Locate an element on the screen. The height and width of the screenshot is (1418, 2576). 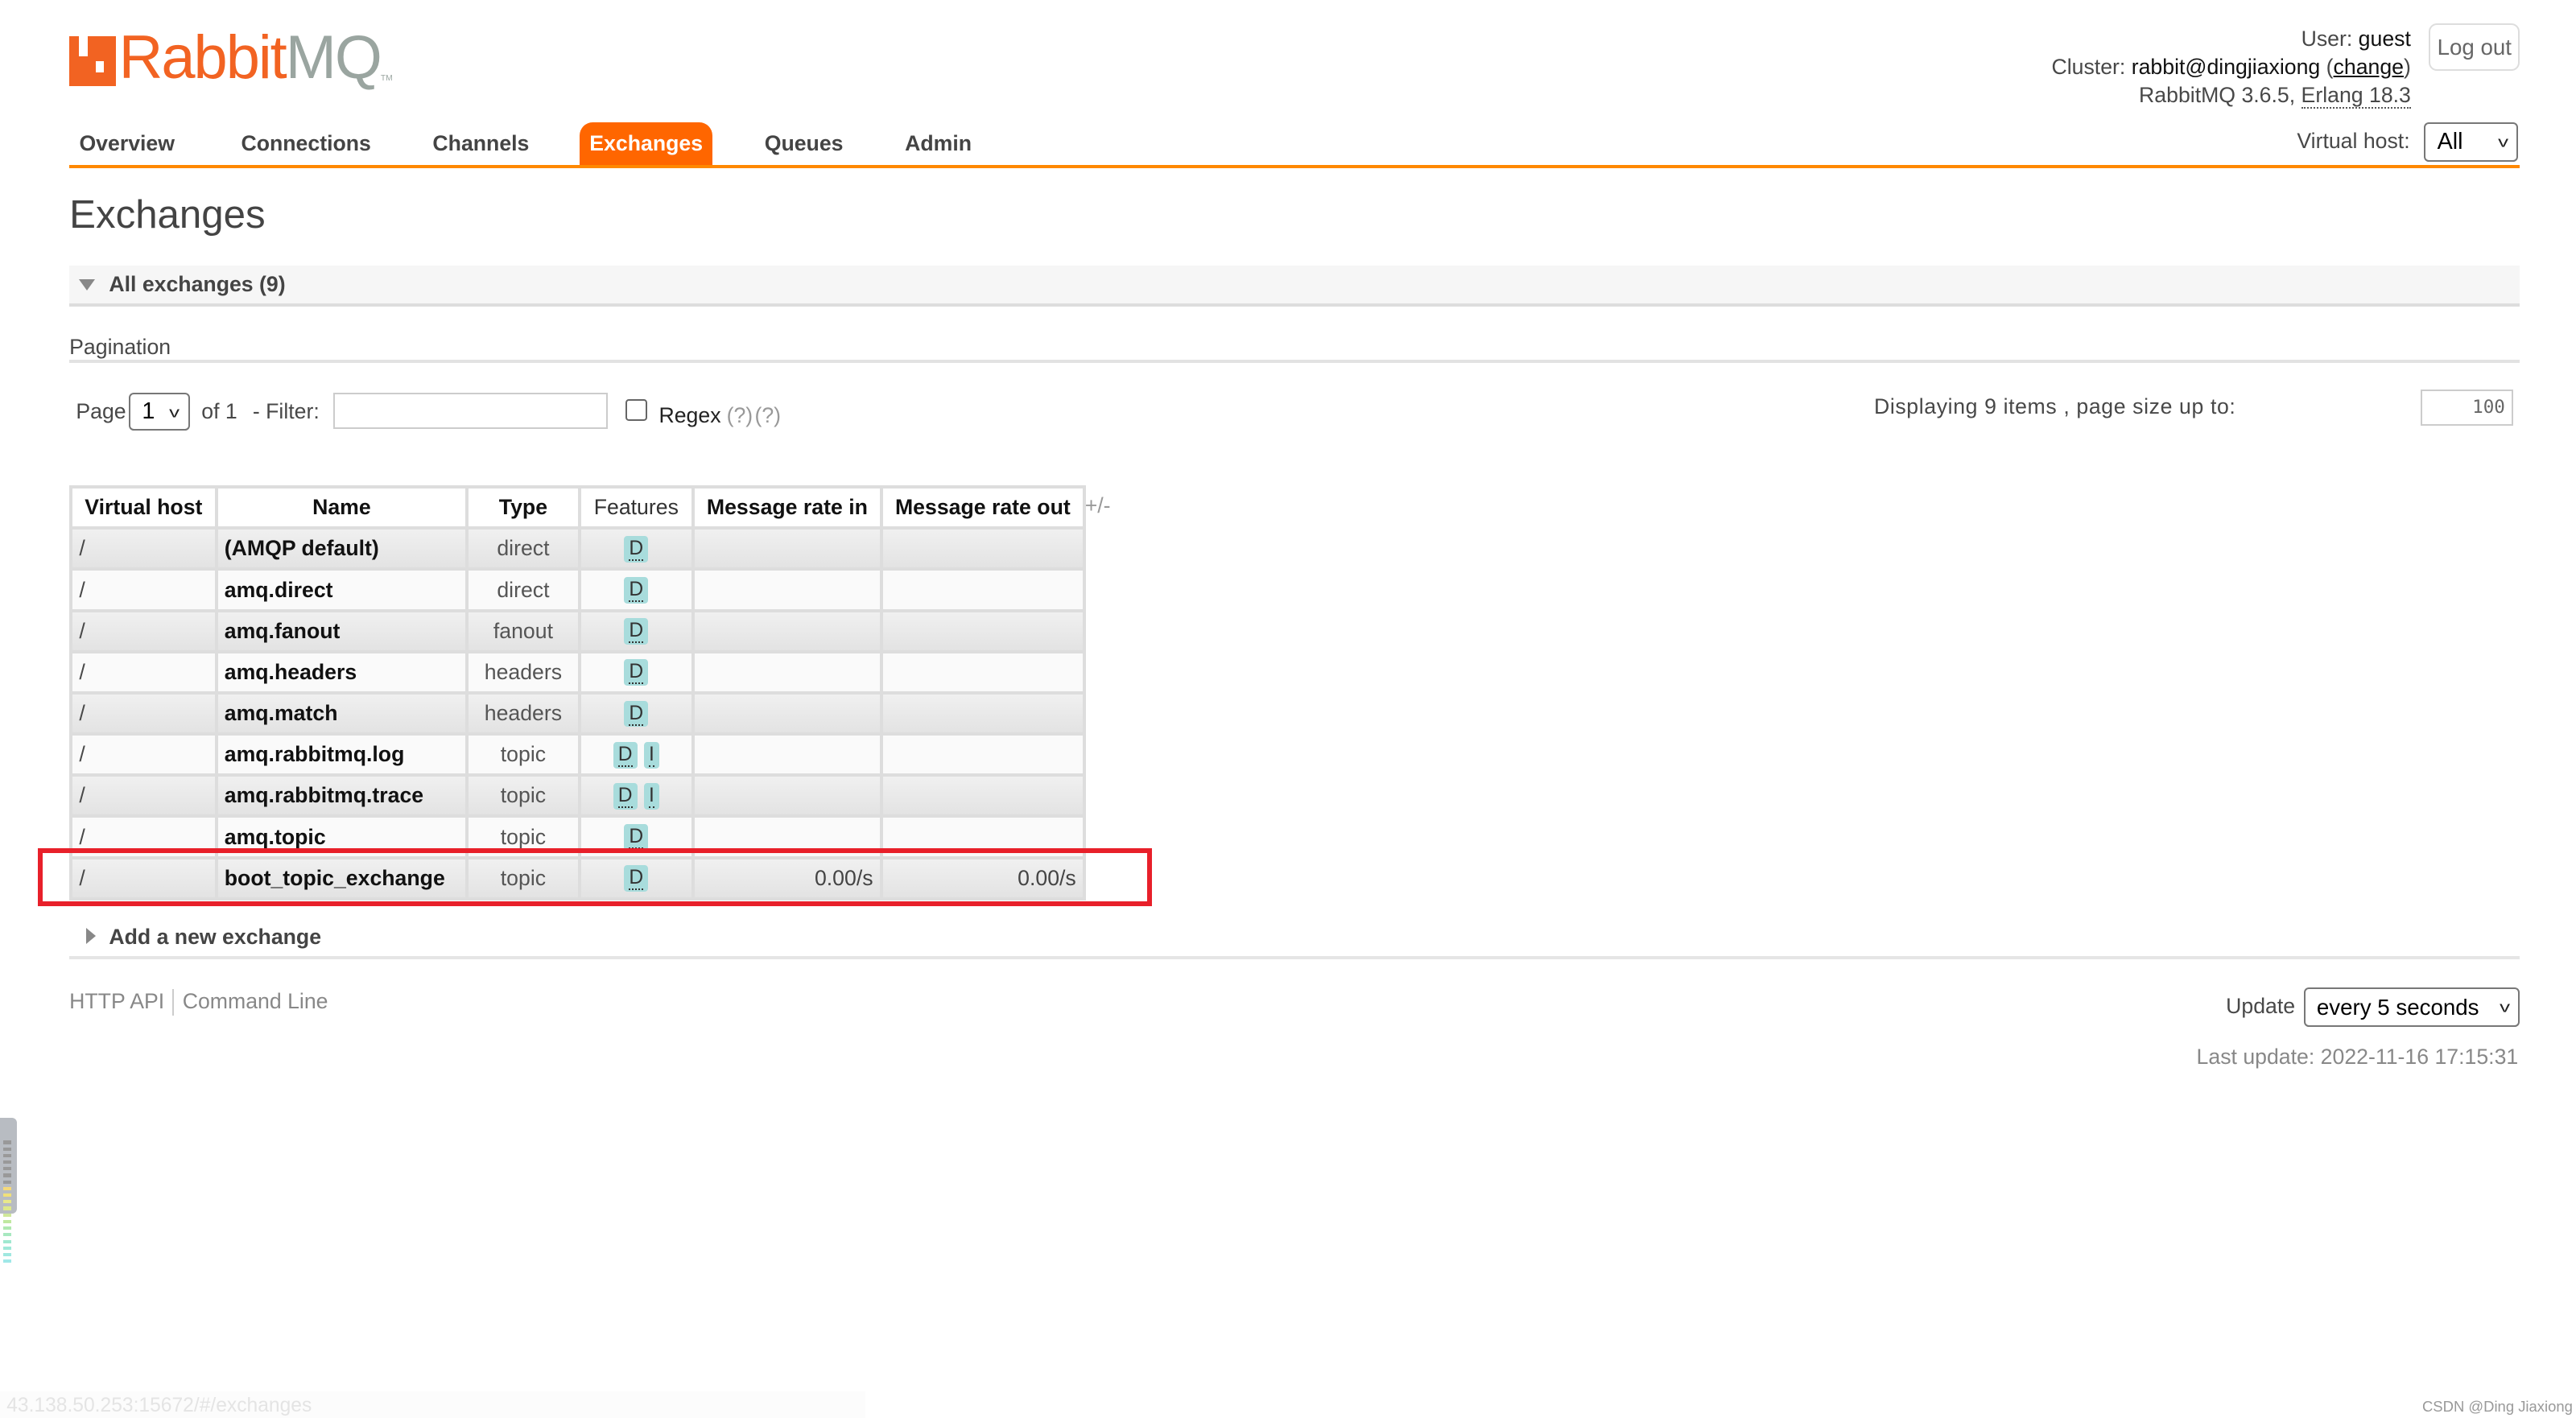
regex-help-link-1: (?) is located at coordinates (740, 416).